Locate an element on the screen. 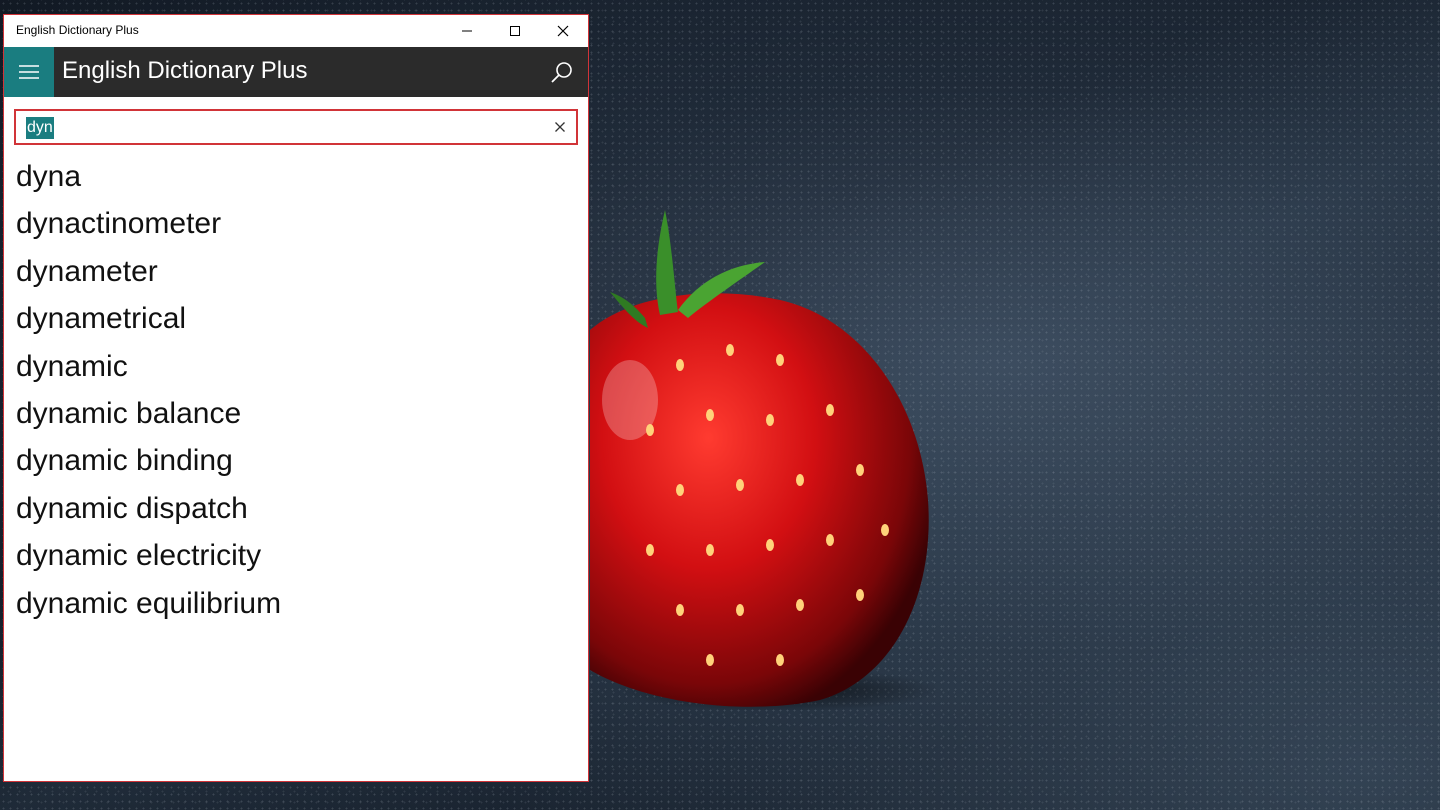 The height and width of the screenshot is (810, 1440). app-header: English Dictionary Plus is located at coordinates (296, 72).